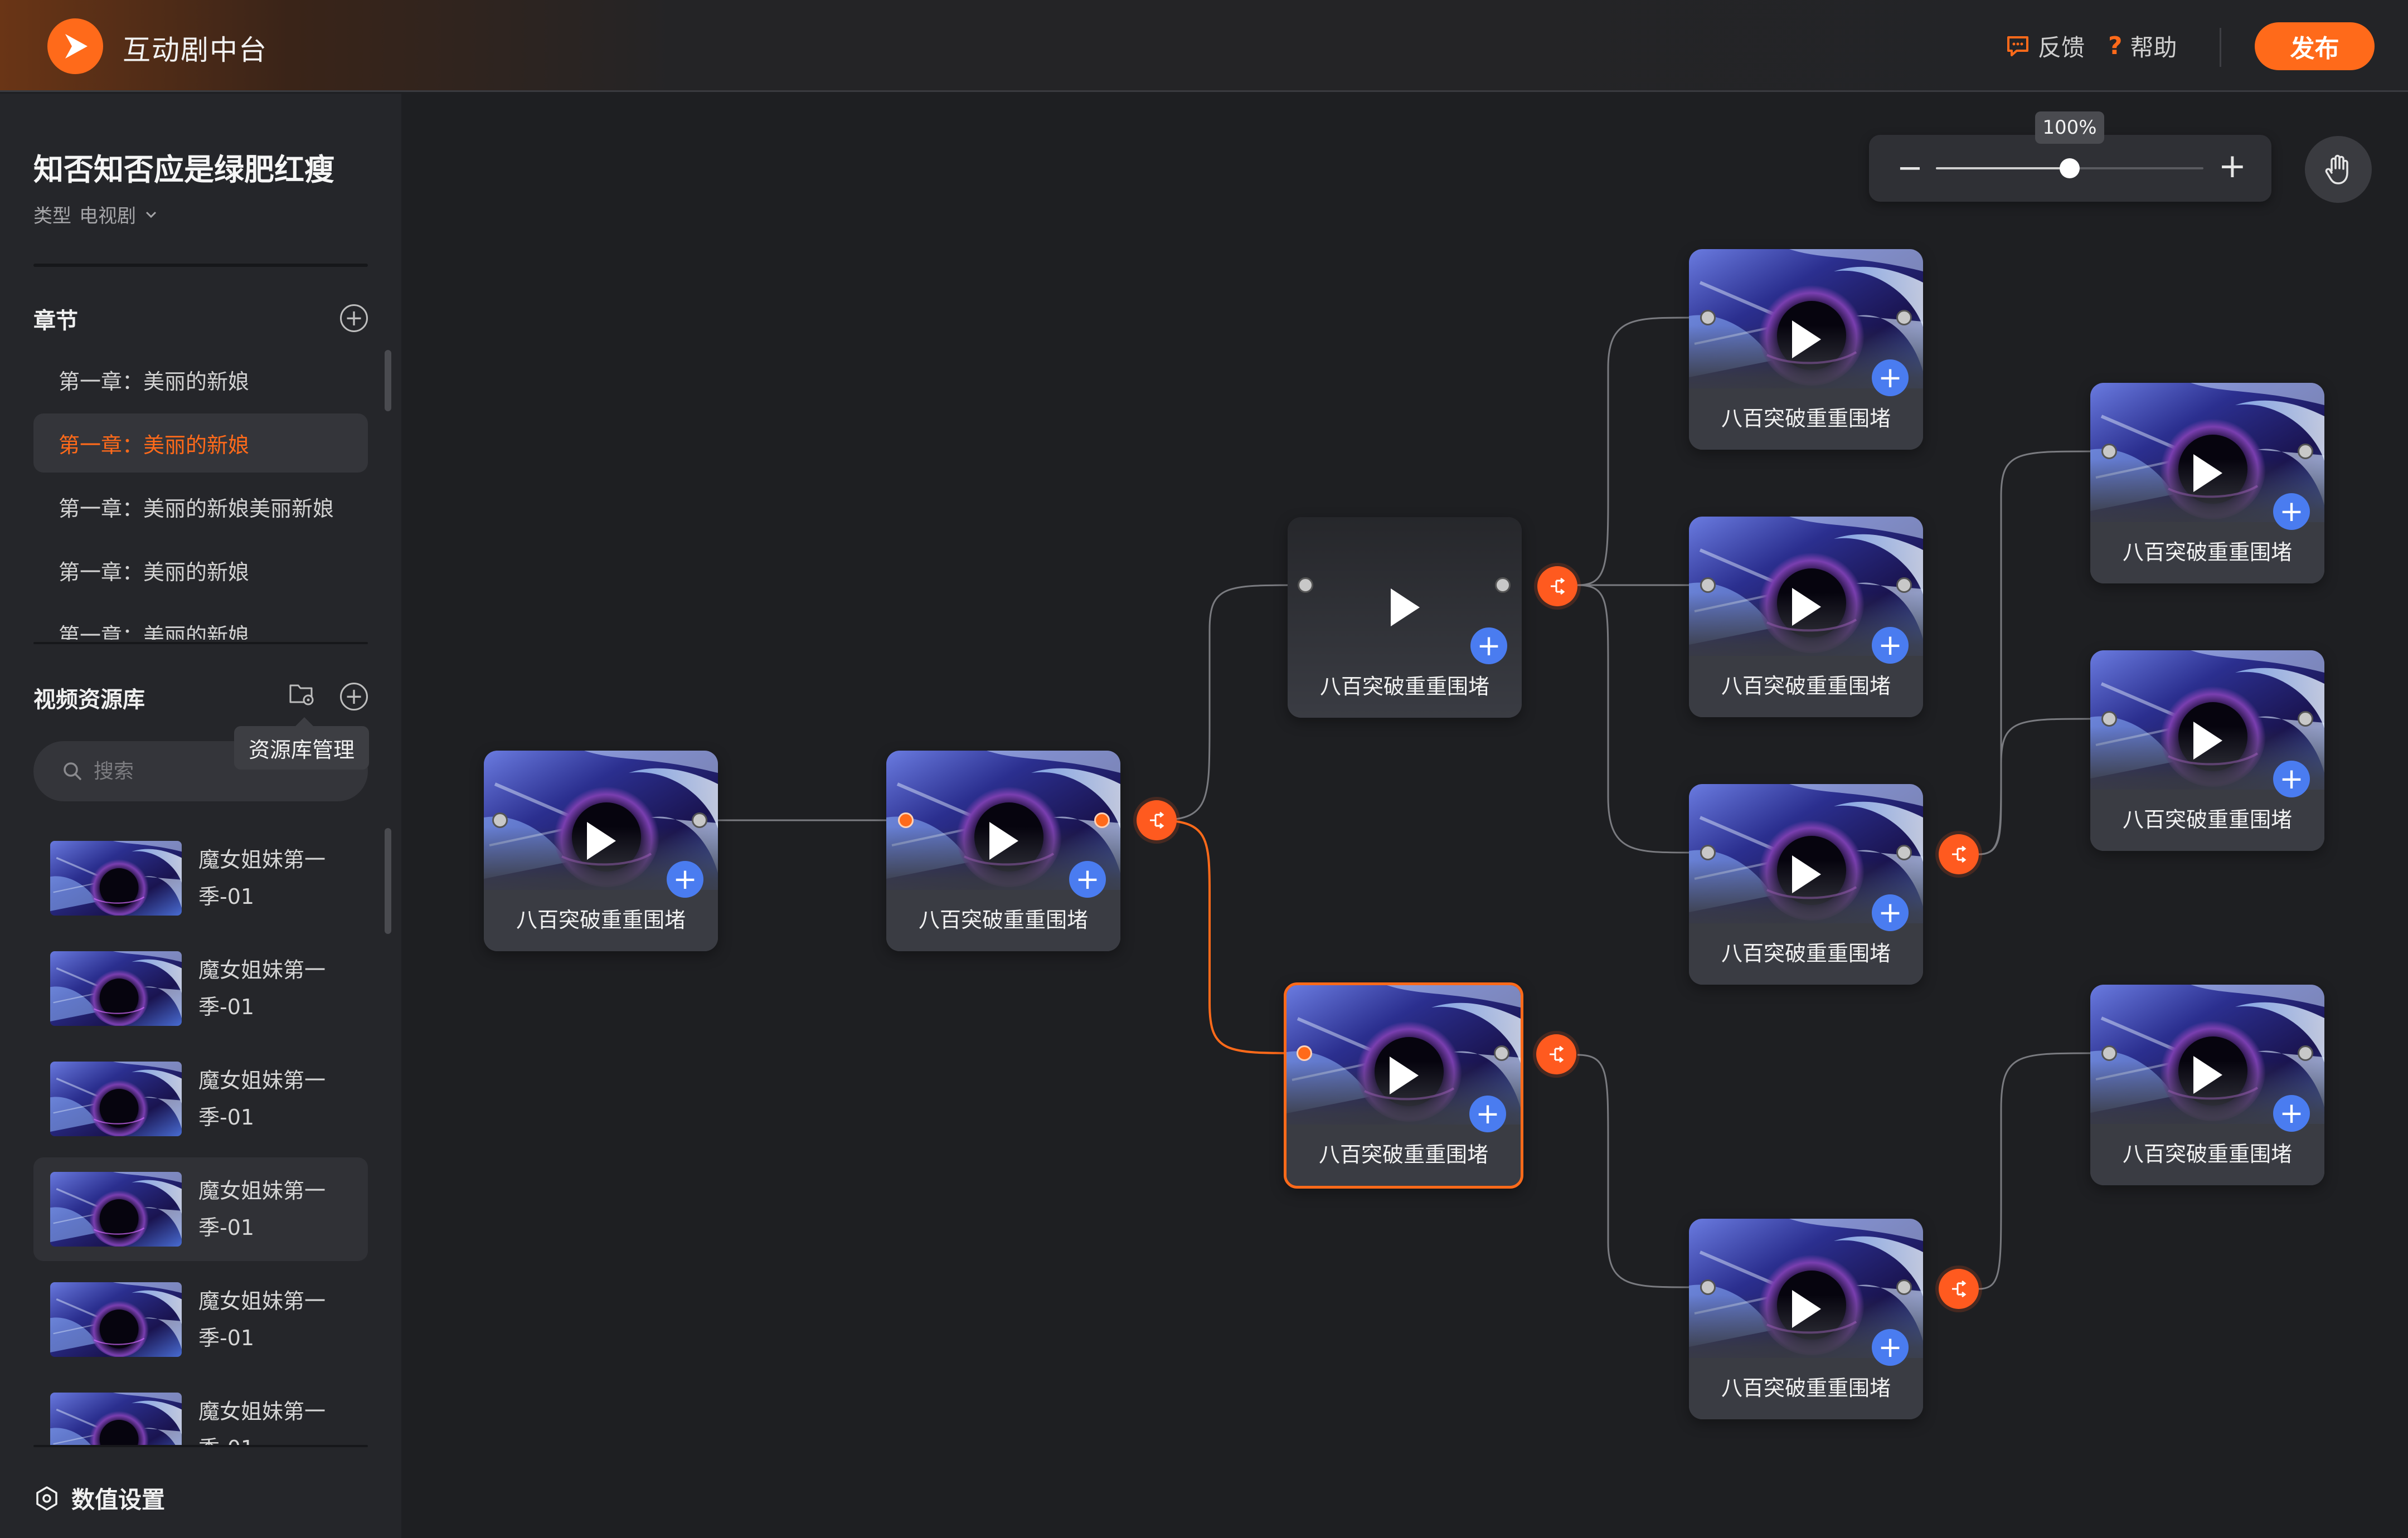 The image size is (2408, 1538). I want to click on publish-button: 发布, so click(2315, 46).